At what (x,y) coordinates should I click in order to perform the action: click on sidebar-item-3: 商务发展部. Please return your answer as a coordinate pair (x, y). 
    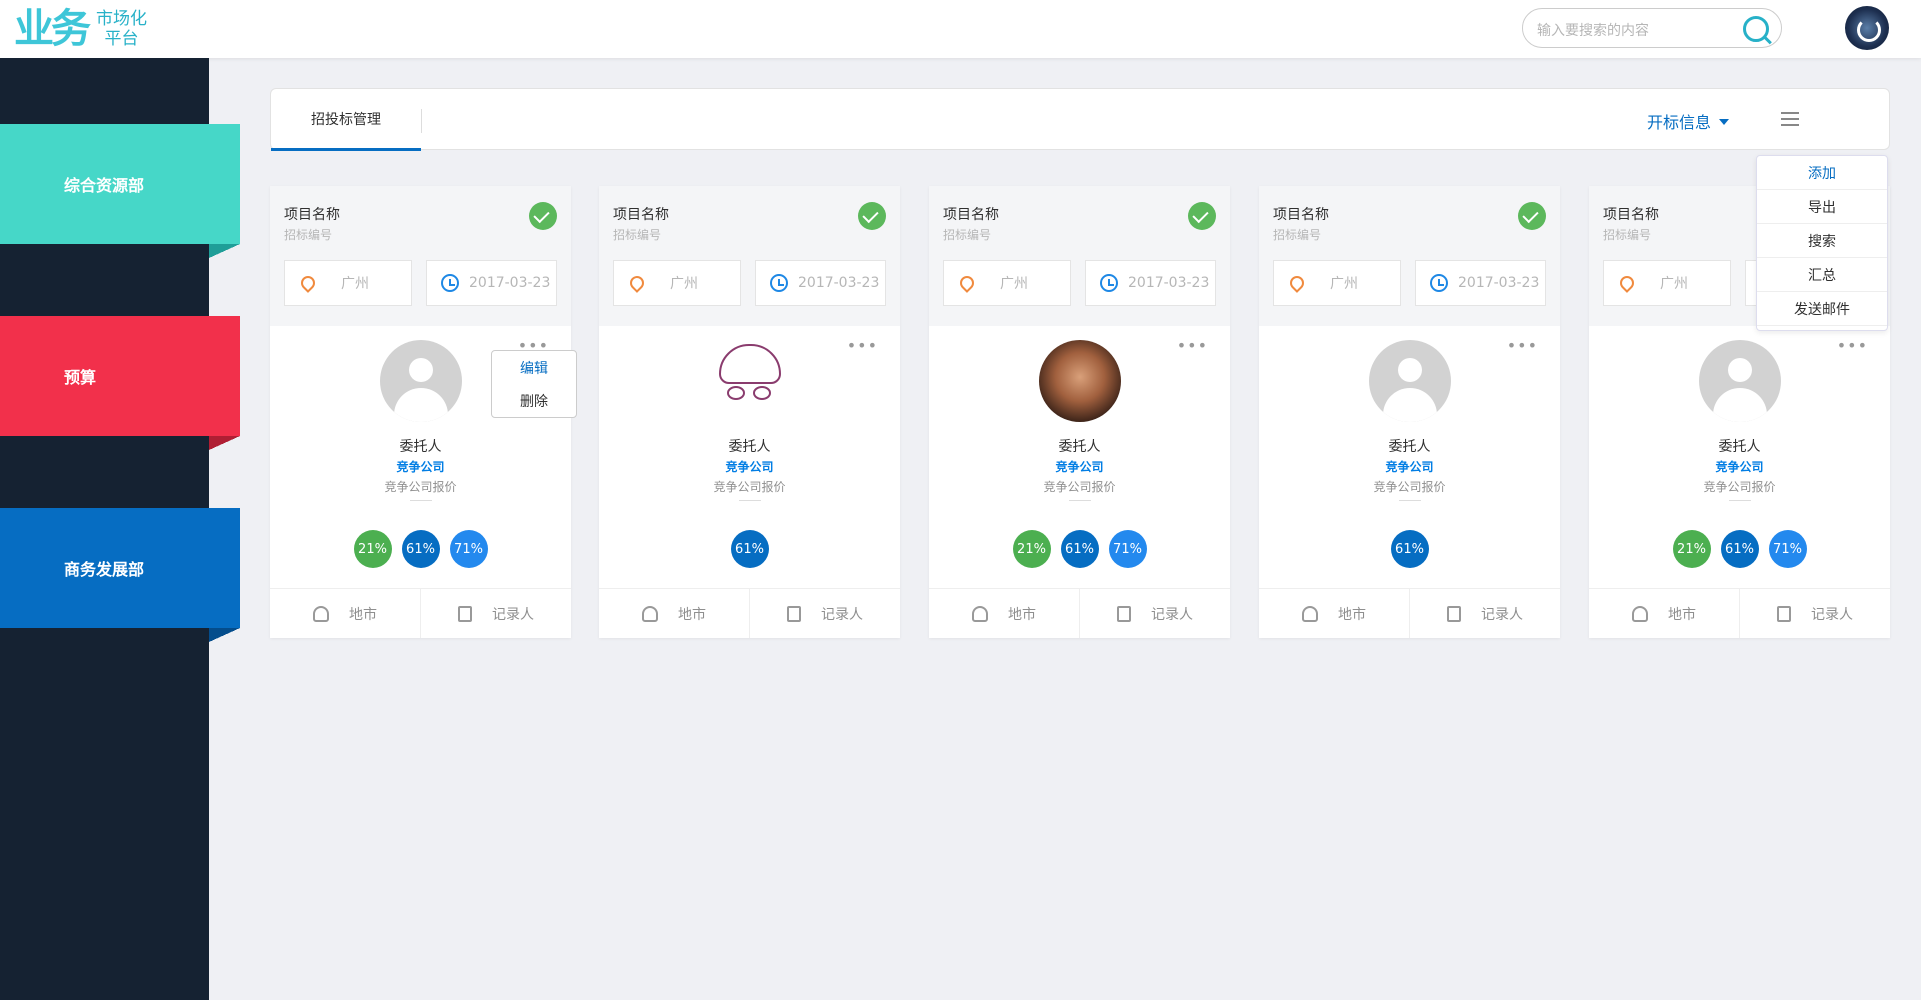
    Looking at the image, I should click on (120, 568).